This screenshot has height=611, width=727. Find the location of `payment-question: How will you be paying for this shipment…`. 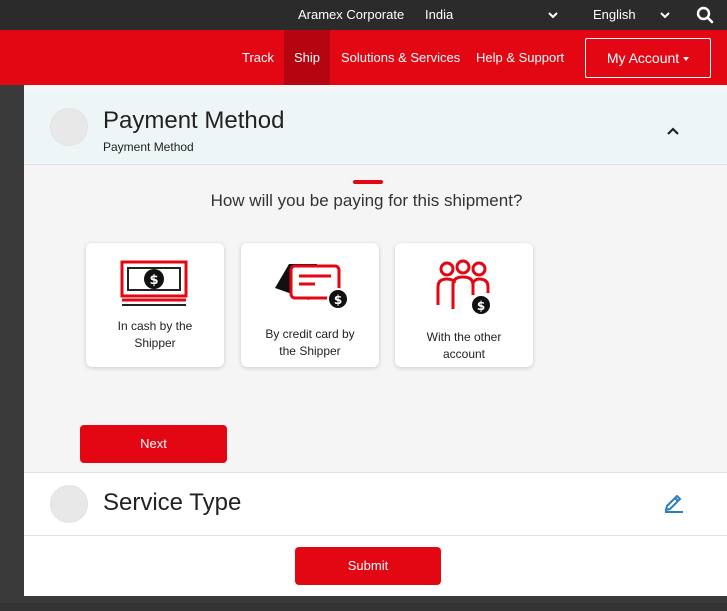

payment-question: How will you be paying for this shipment… is located at coordinates (366, 200).